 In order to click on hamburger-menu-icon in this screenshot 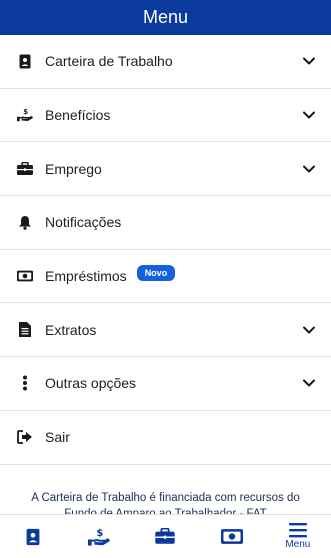, I will do `click(297, 530)`.